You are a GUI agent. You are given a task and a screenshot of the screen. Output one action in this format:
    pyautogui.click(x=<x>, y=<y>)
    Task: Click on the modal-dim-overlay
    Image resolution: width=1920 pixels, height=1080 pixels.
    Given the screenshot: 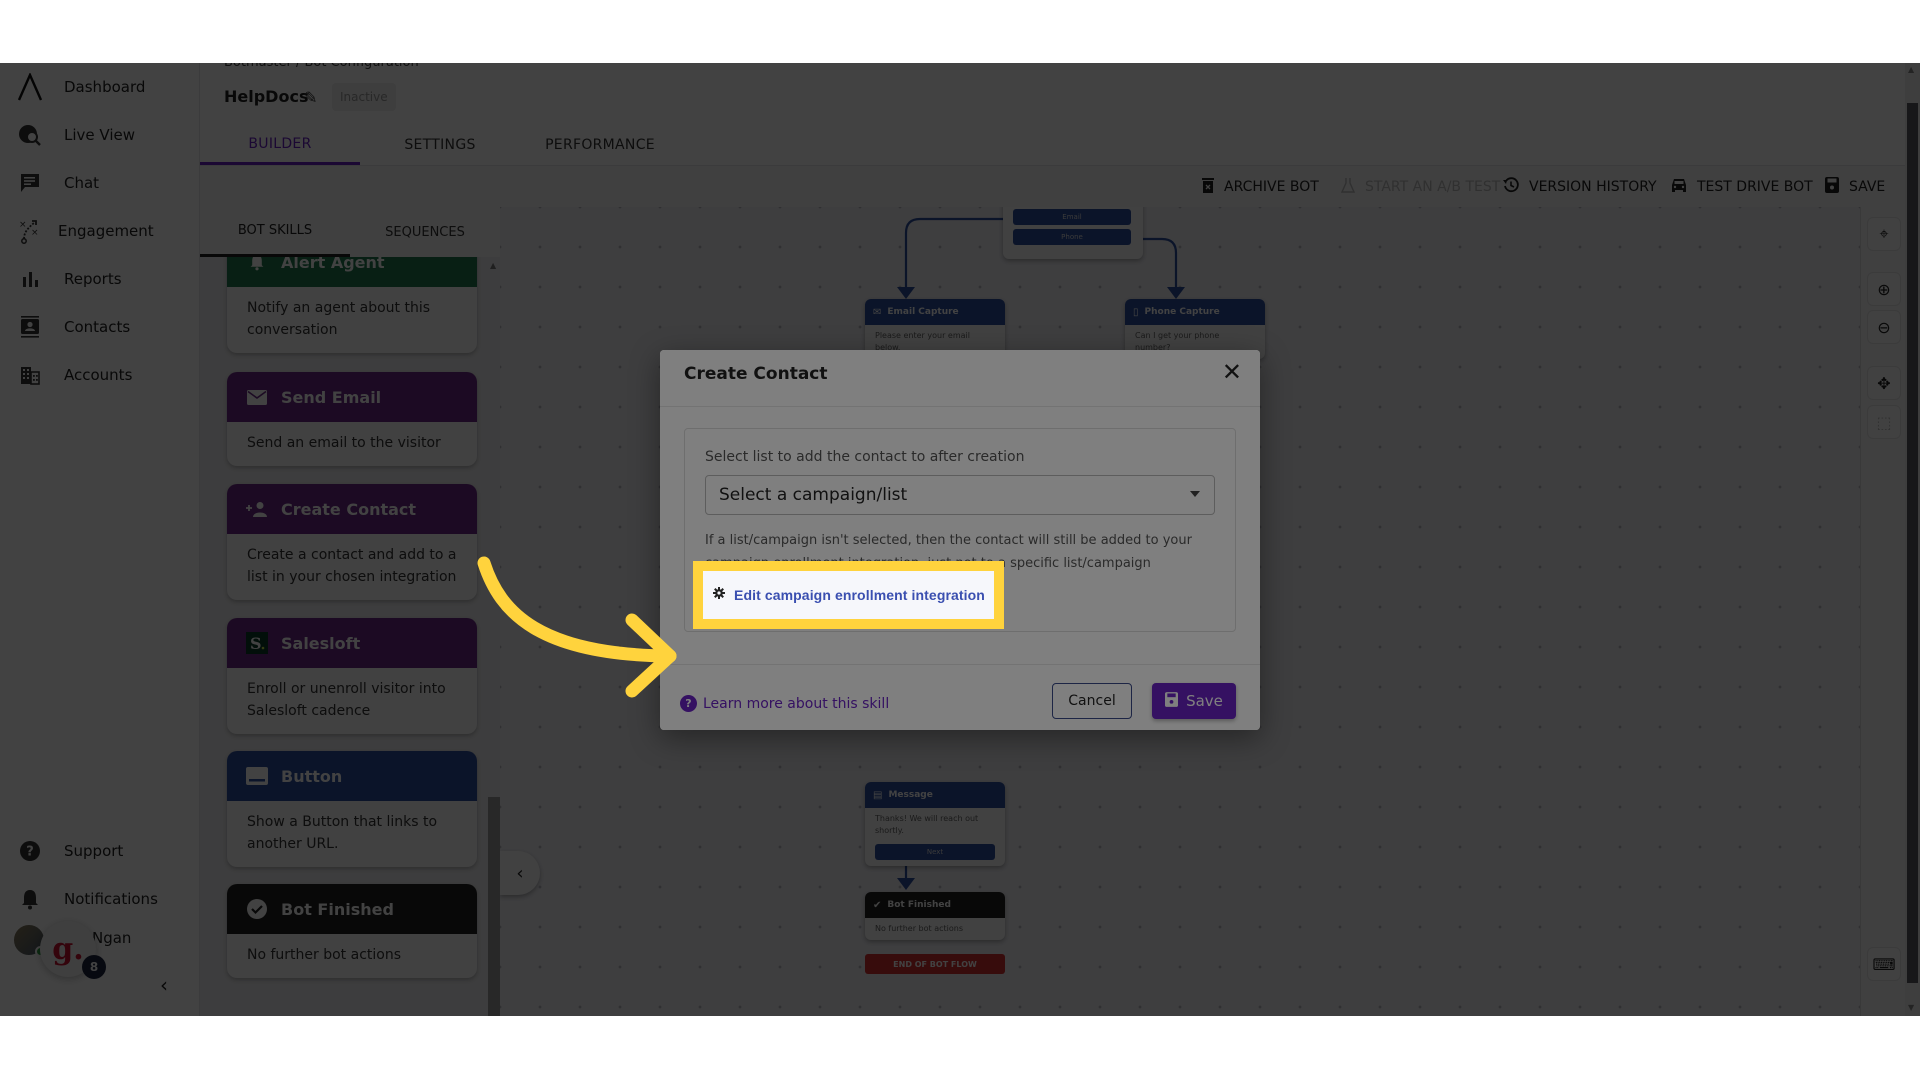 What is the action you would take?
    pyautogui.click(x=960, y=540)
    